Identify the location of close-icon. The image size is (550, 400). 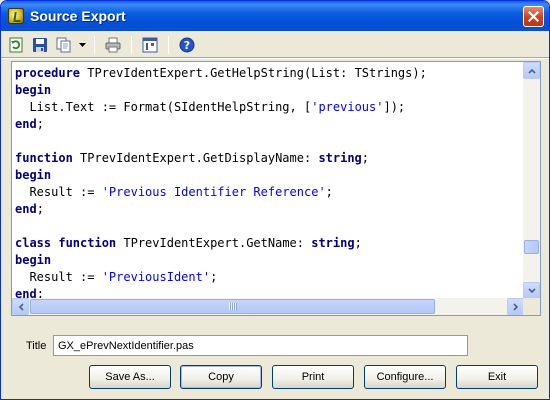
(533, 16).